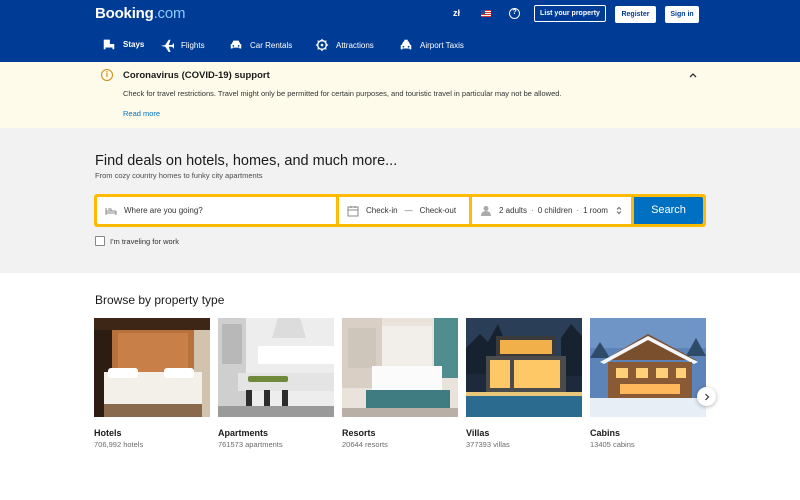  I want to click on chevron-up-icon, so click(693, 75).